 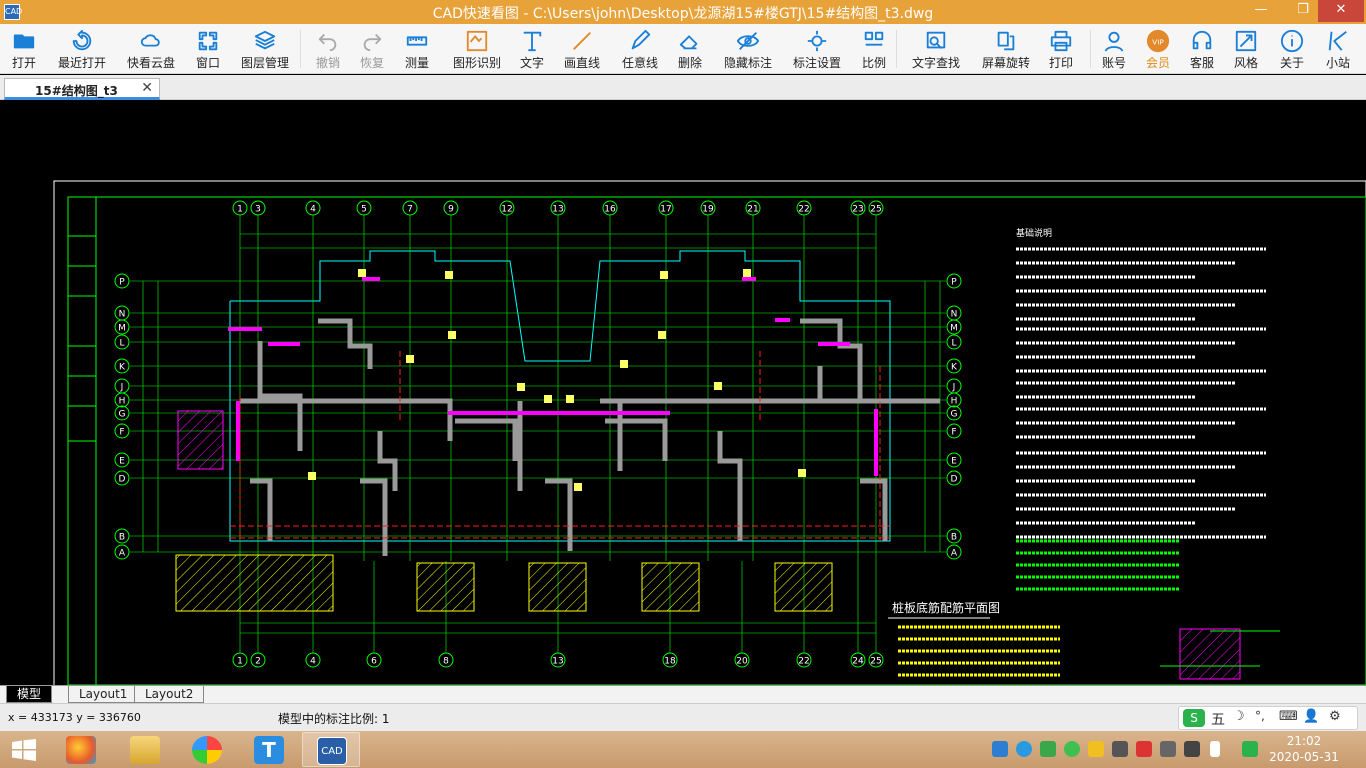 What do you see at coordinates (258, 208) in the screenshot?
I see `axis-bubble-top: 3` at bounding box center [258, 208].